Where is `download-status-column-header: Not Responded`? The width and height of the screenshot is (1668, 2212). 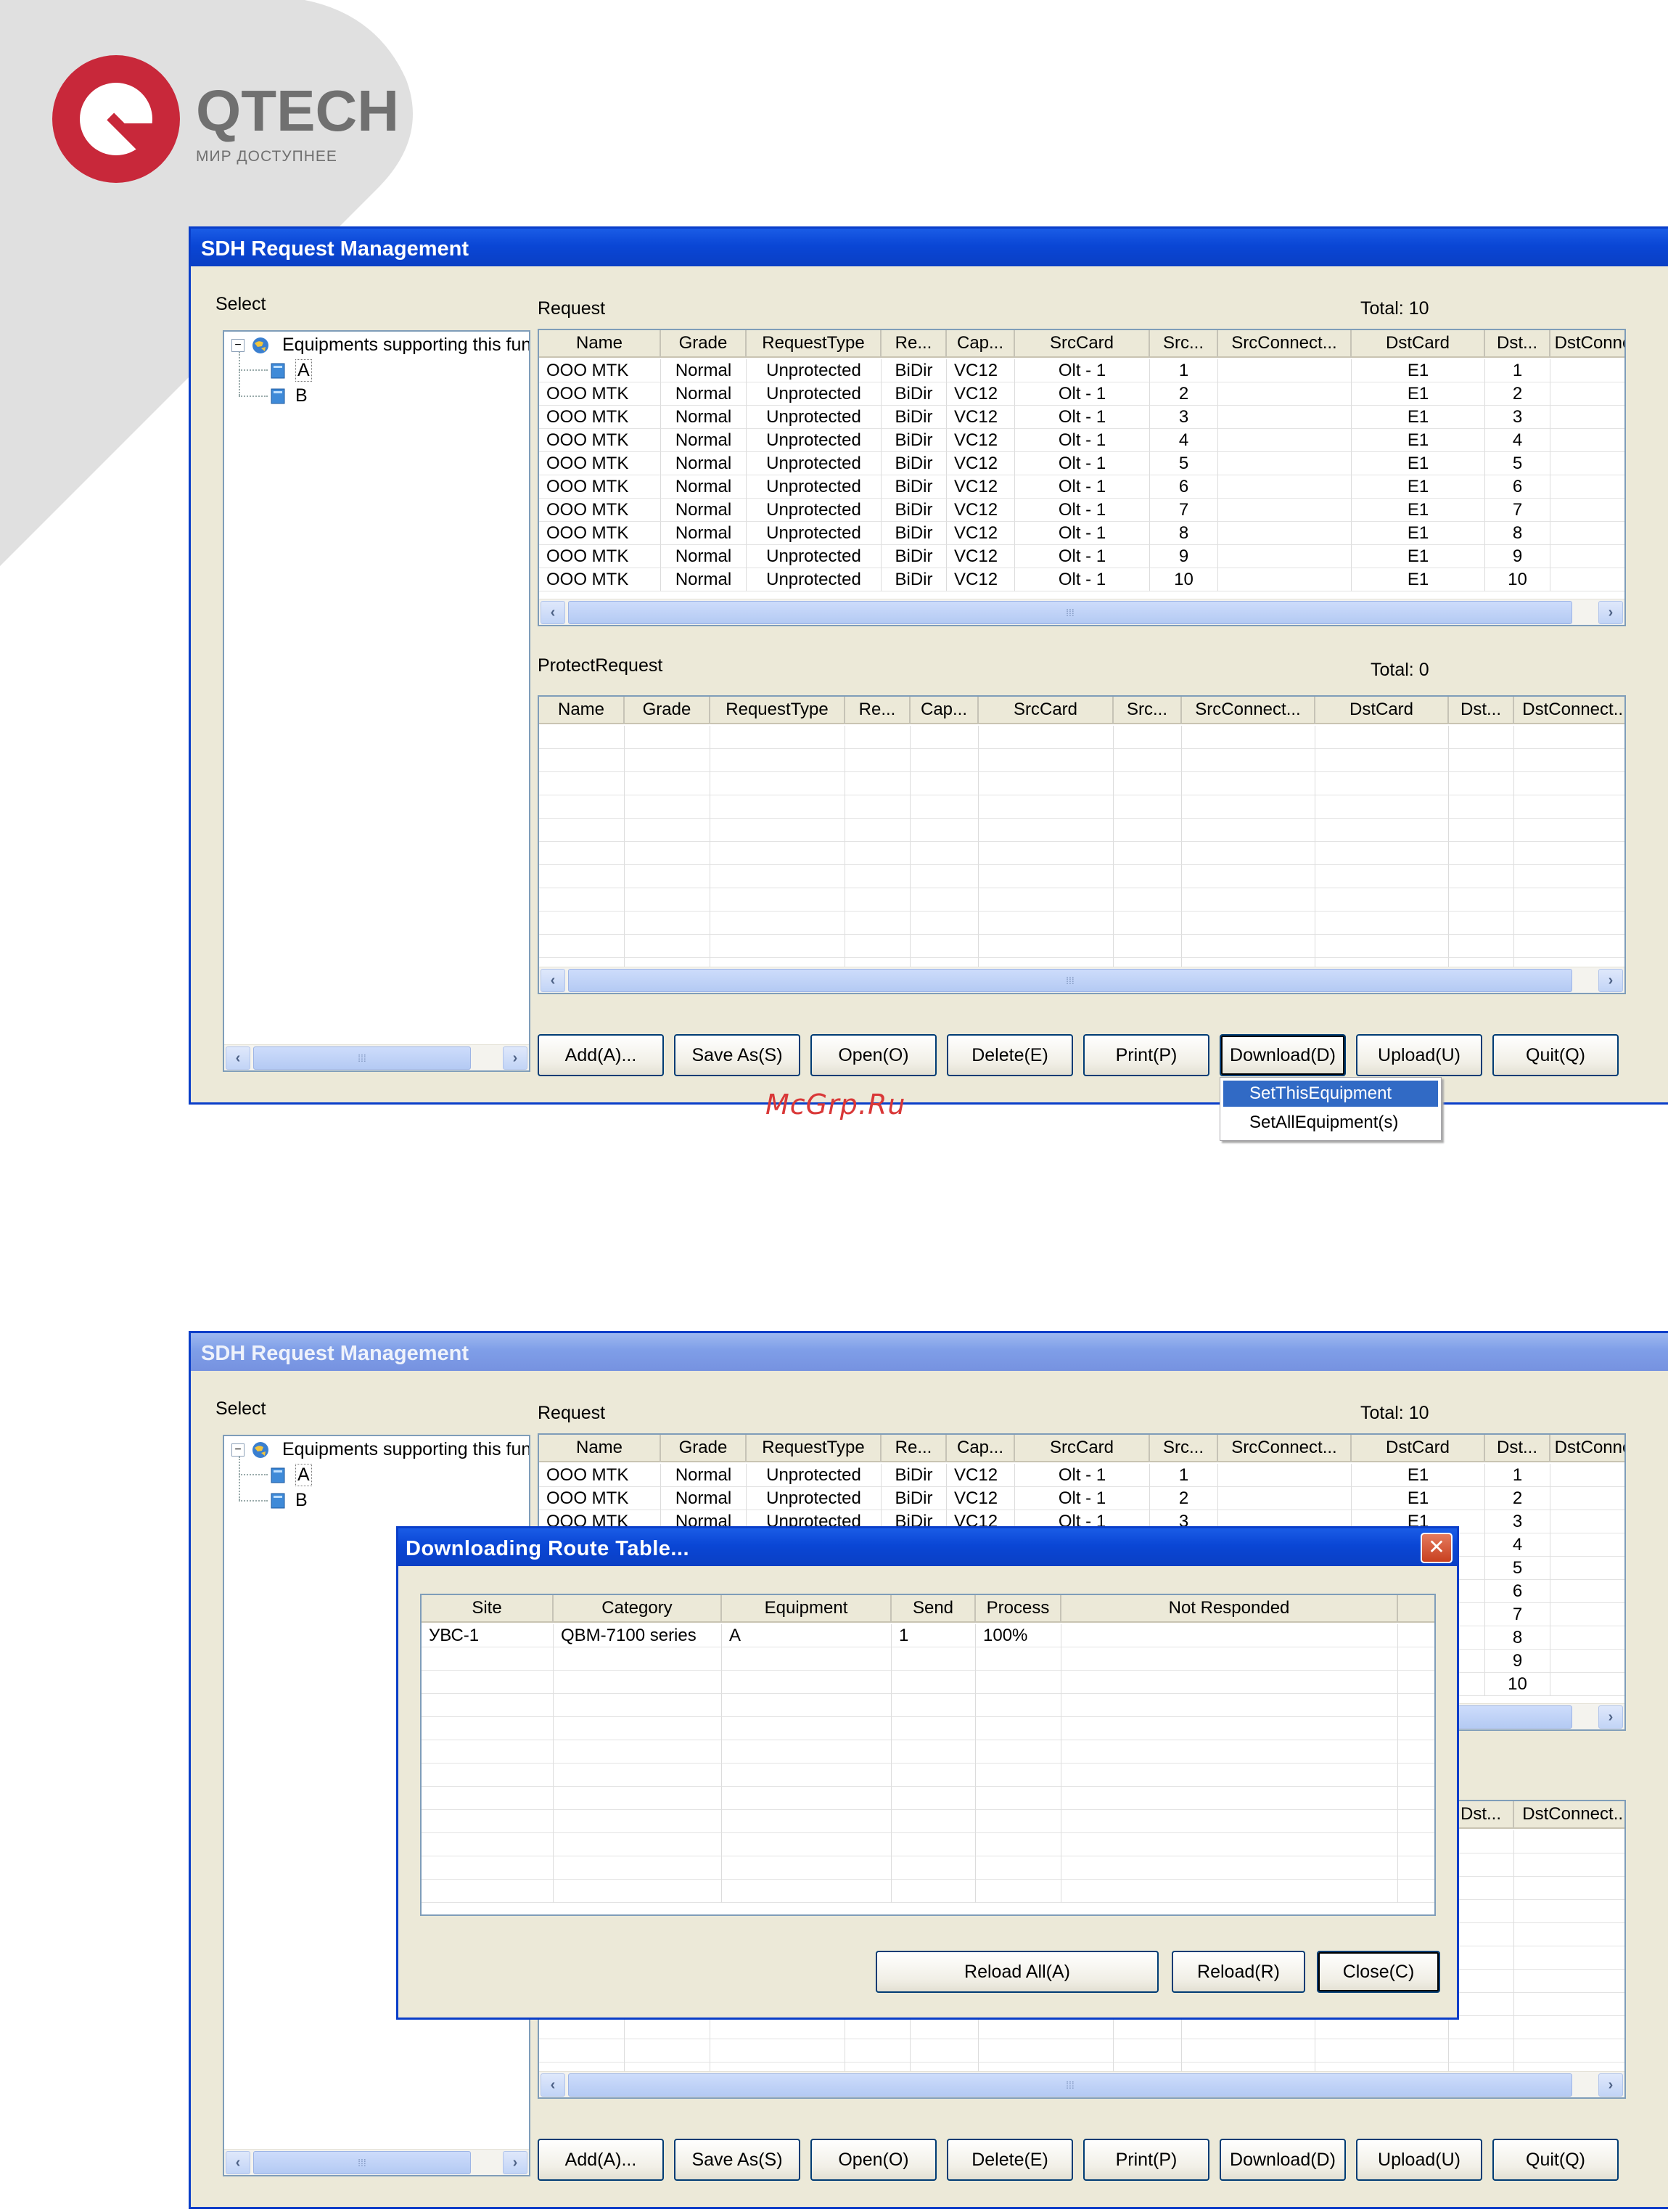
download-status-column-header: Not Responded is located at coordinates (1229, 1609).